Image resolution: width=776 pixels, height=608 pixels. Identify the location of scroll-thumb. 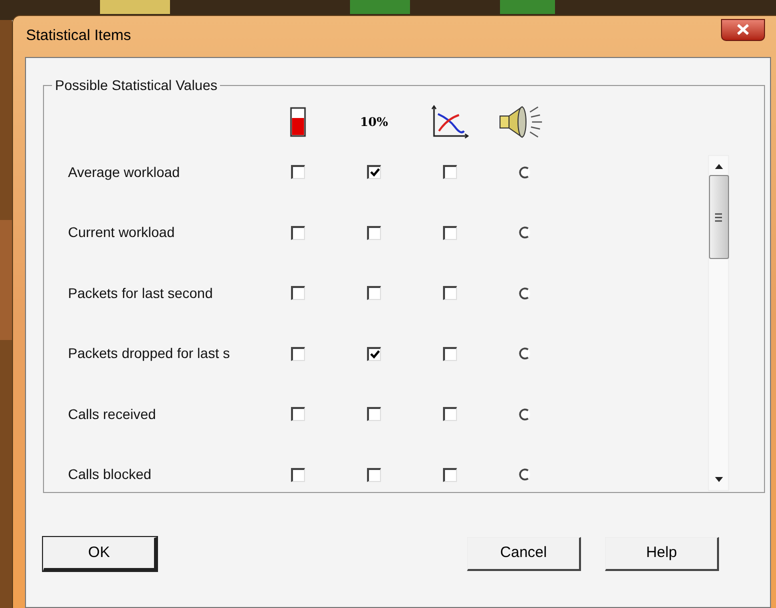
(718, 217).